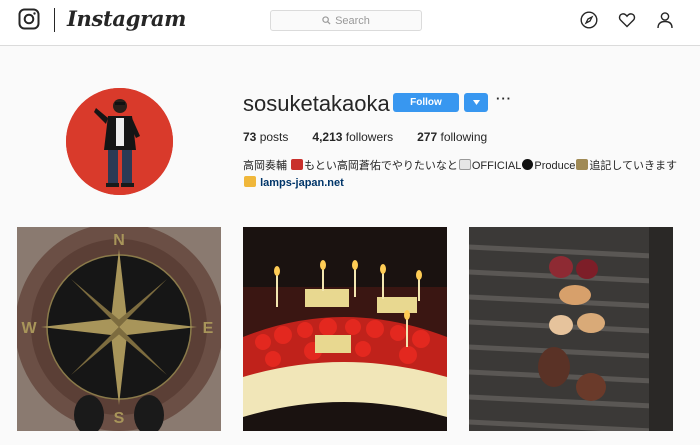 Image resolution: width=700 pixels, height=445 pixels. I want to click on red-cup-icon, so click(297, 164).